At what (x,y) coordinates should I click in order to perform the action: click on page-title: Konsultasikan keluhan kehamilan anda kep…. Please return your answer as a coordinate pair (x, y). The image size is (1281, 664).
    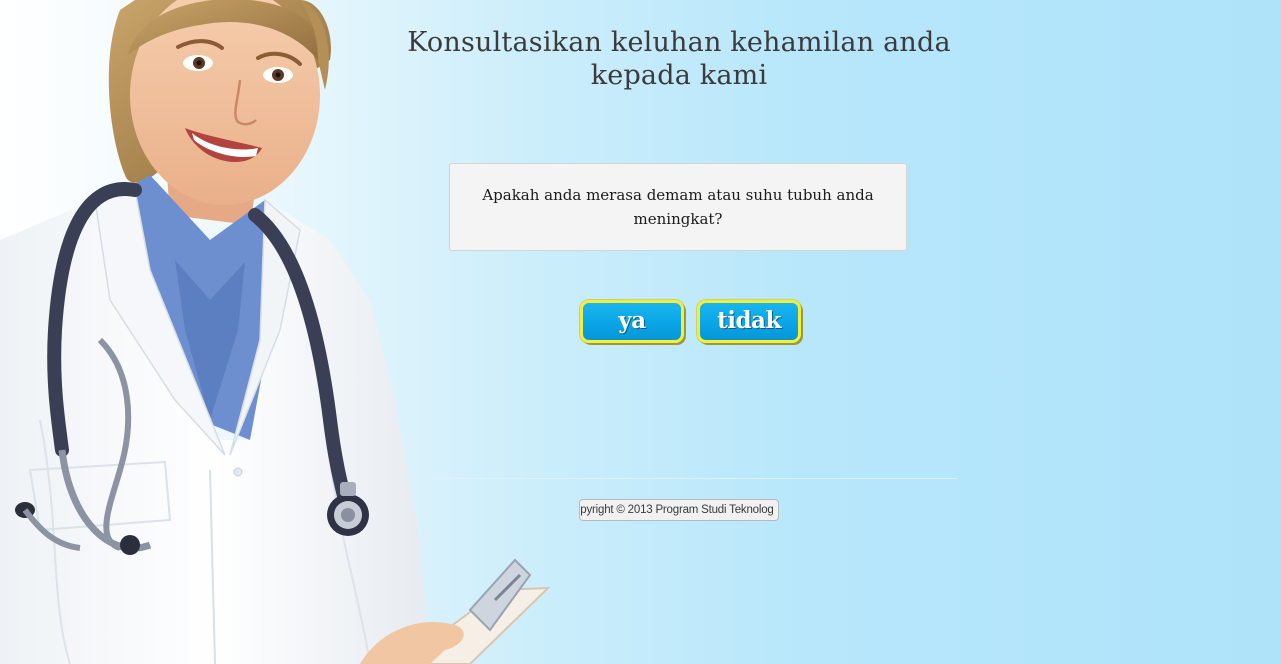
    Looking at the image, I should click on (679, 59).